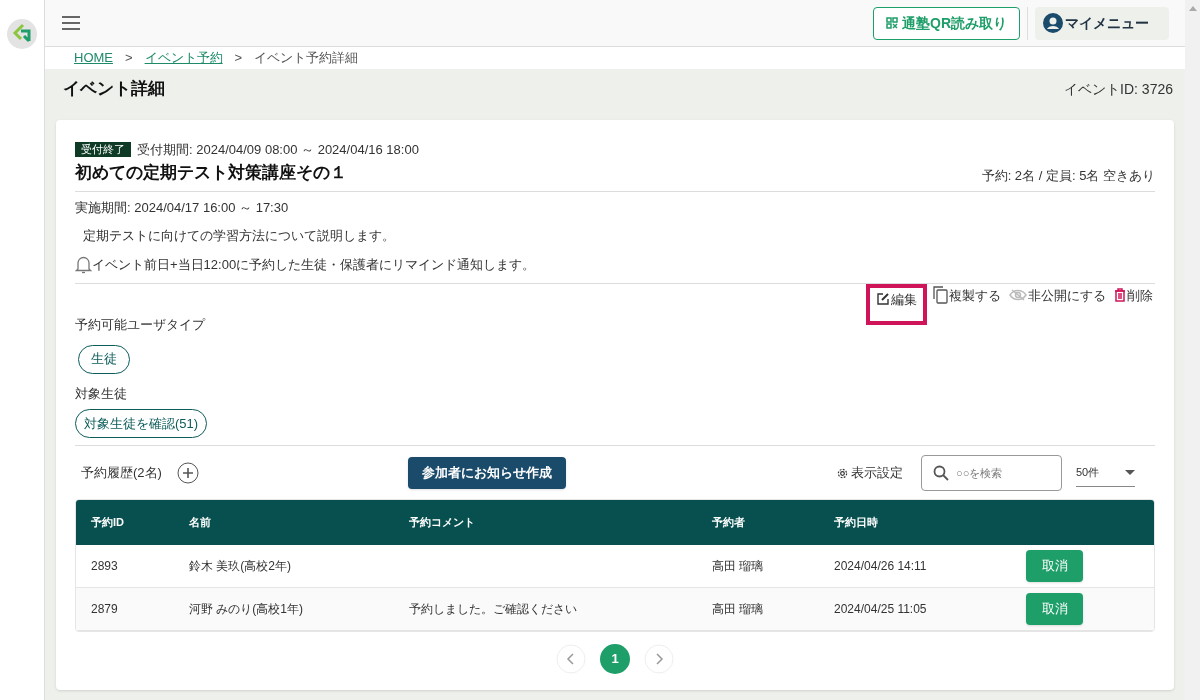  I want to click on event-name: 初めての定期テスト対策講座その１, so click(211, 172).